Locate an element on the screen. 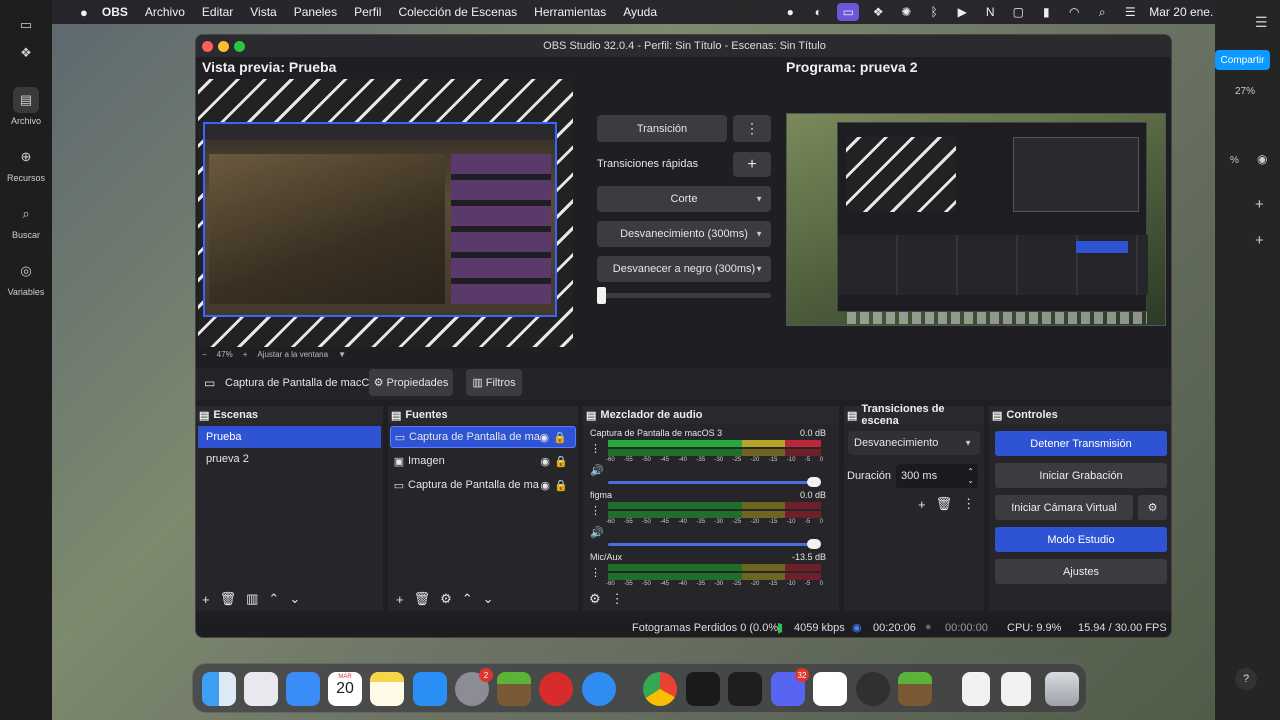 Image resolution: width=1280 pixels, height=720 pixels. gear-icon: ⚙ is located at coordinates (446, 599).